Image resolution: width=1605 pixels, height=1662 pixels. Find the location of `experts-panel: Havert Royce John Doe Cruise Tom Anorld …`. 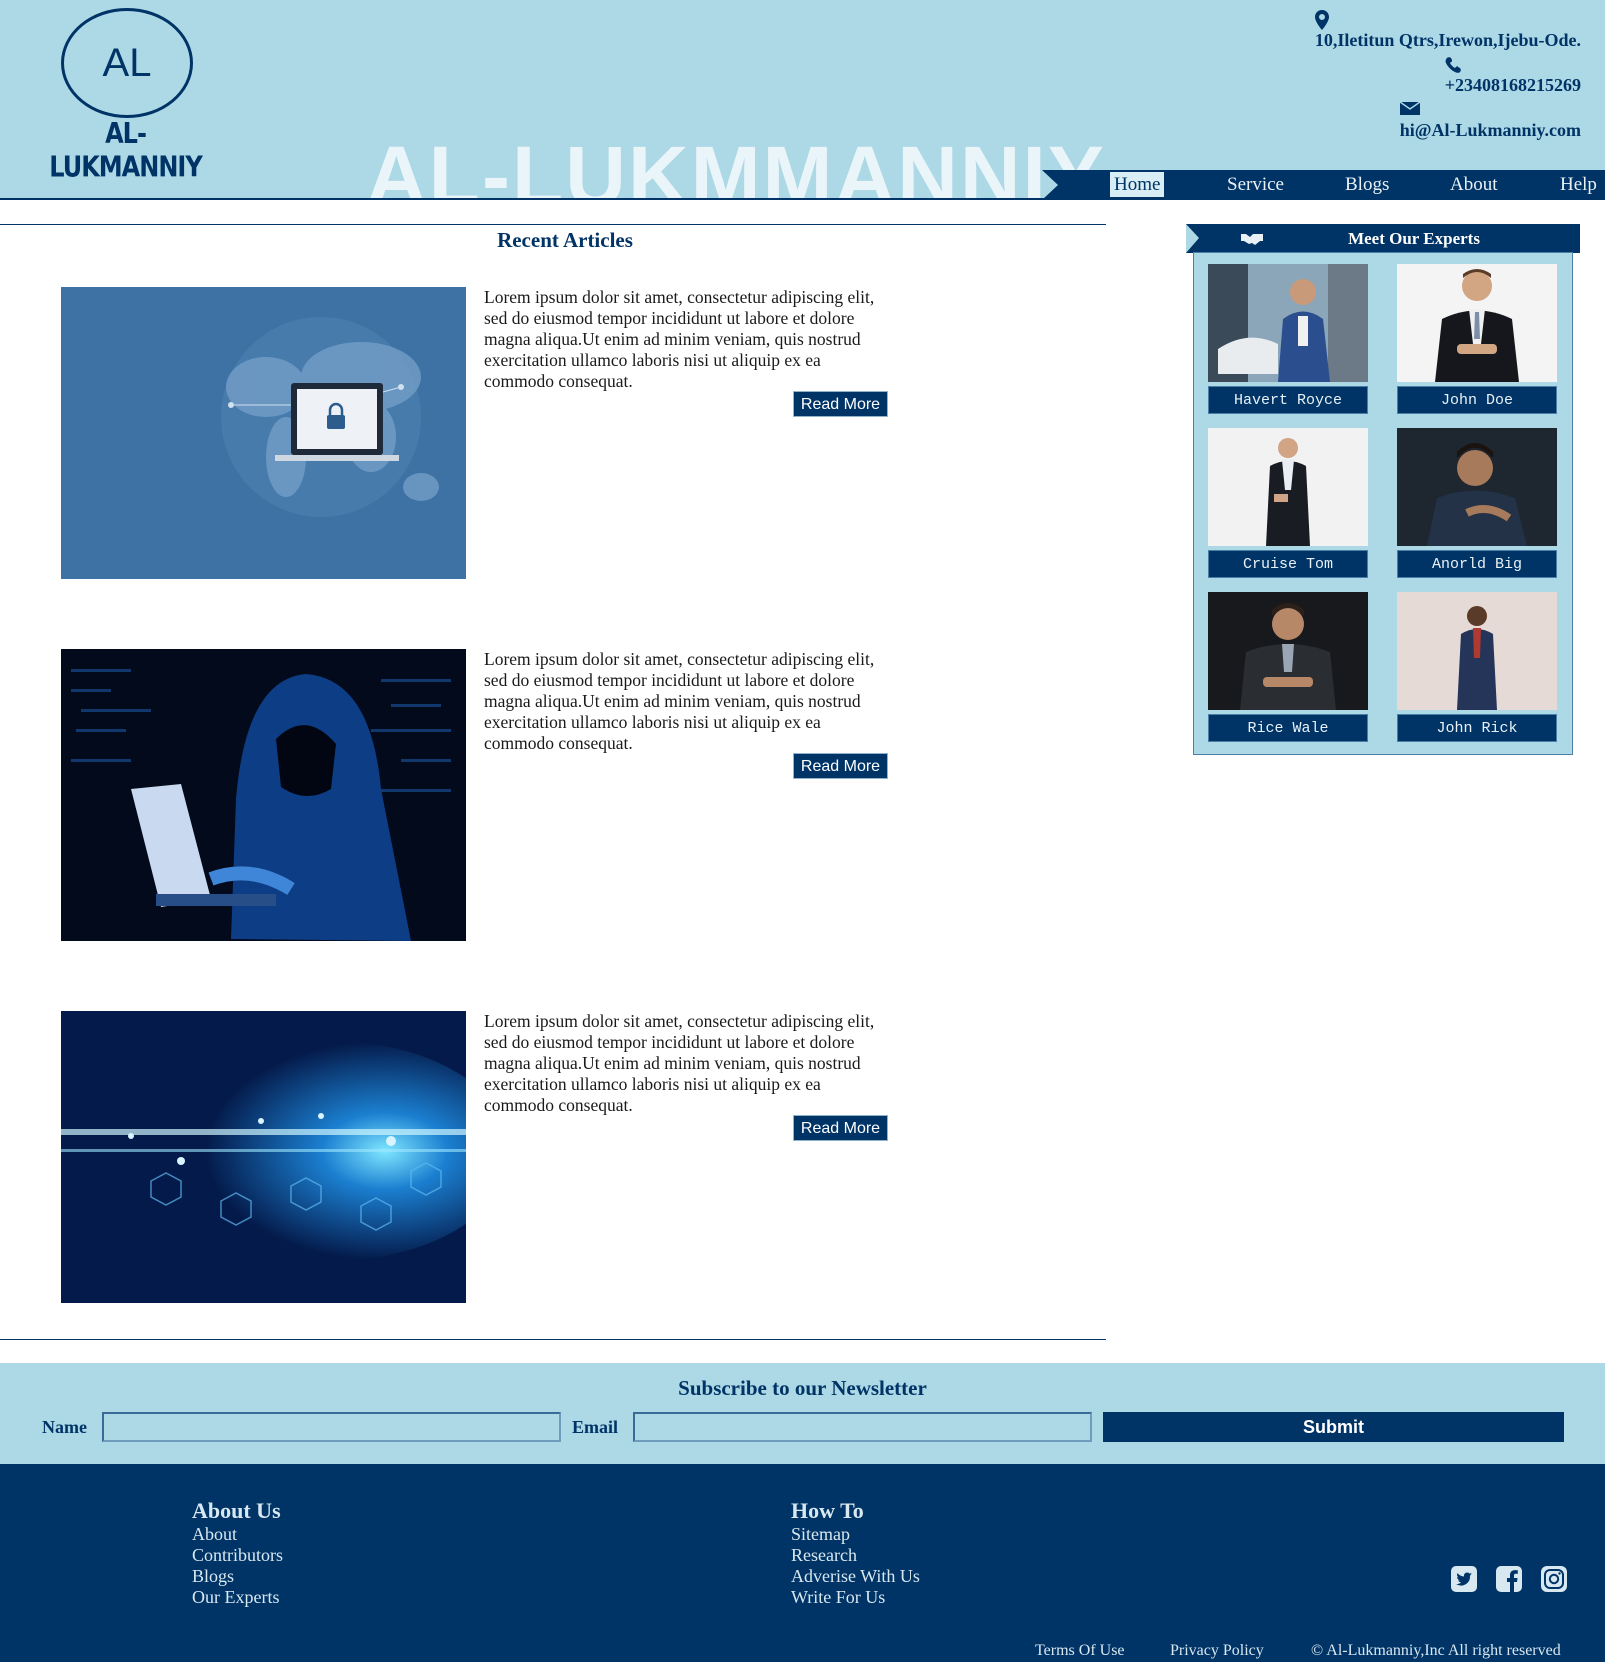

experts-panel: Havert Royce John Doe Cruise Tom Anorld … is located at coordinates (1383, 503).